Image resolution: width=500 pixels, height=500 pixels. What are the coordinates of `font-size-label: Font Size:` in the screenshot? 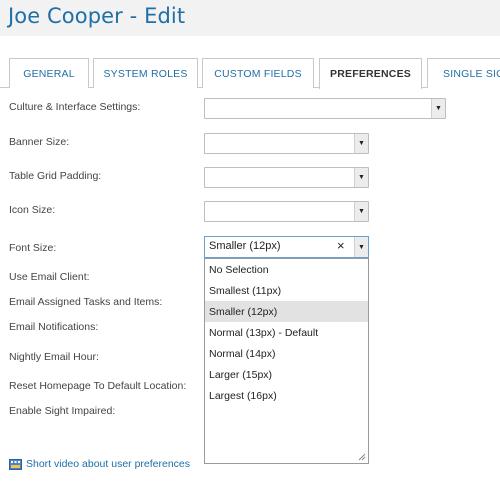 It's located at (33, 248).